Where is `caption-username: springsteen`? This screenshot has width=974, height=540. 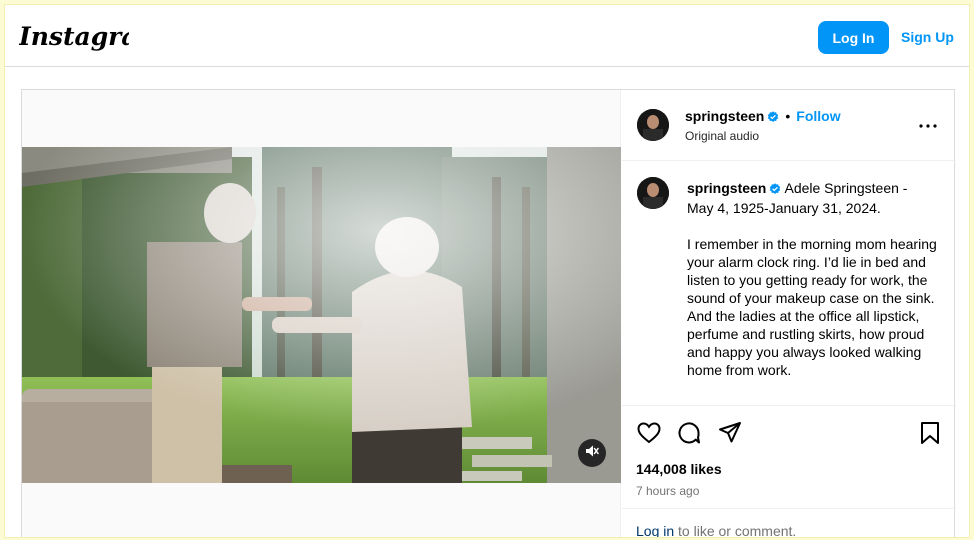 caption-username: springsteen is located at coordinates (726, 188).